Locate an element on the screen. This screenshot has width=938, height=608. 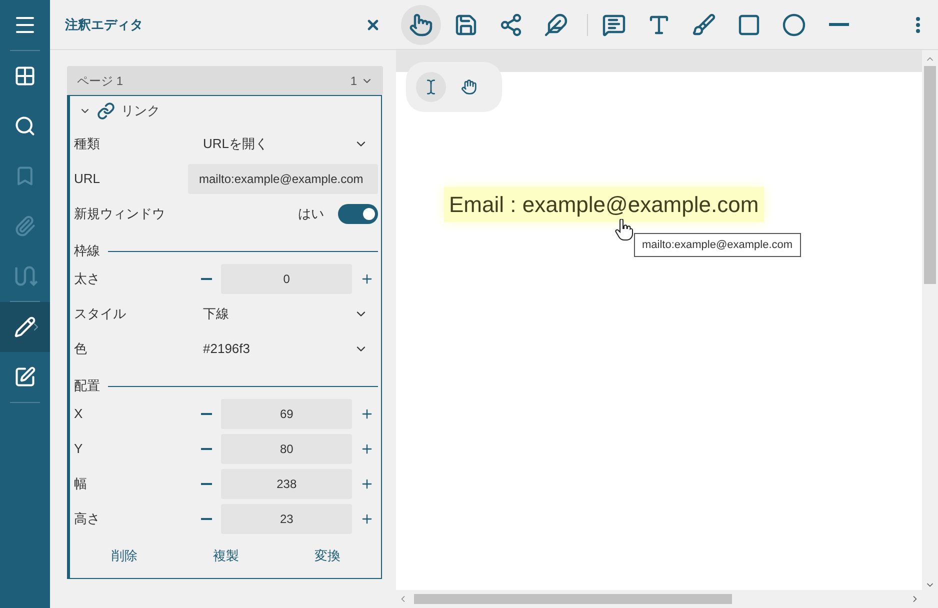
section-heading: 枠線 is located at coordinates (87, 251).